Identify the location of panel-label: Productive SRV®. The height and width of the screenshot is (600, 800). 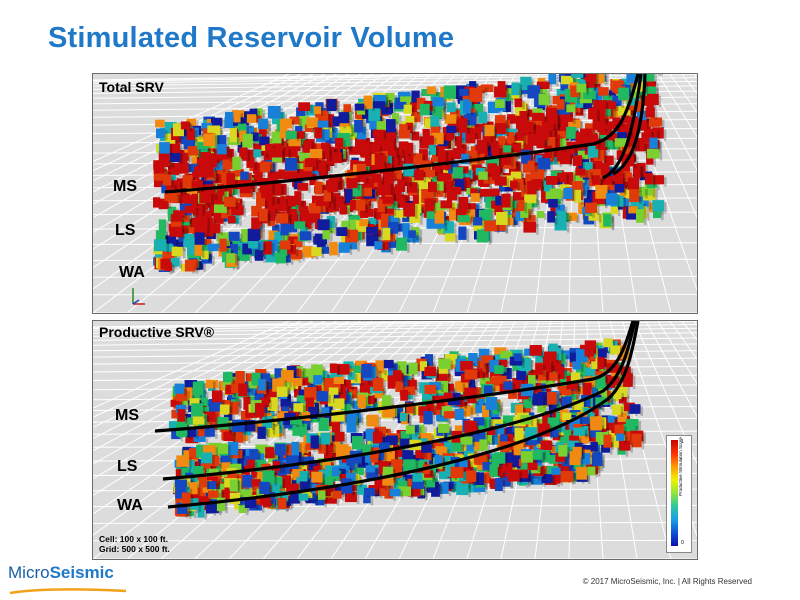
(157, 332).